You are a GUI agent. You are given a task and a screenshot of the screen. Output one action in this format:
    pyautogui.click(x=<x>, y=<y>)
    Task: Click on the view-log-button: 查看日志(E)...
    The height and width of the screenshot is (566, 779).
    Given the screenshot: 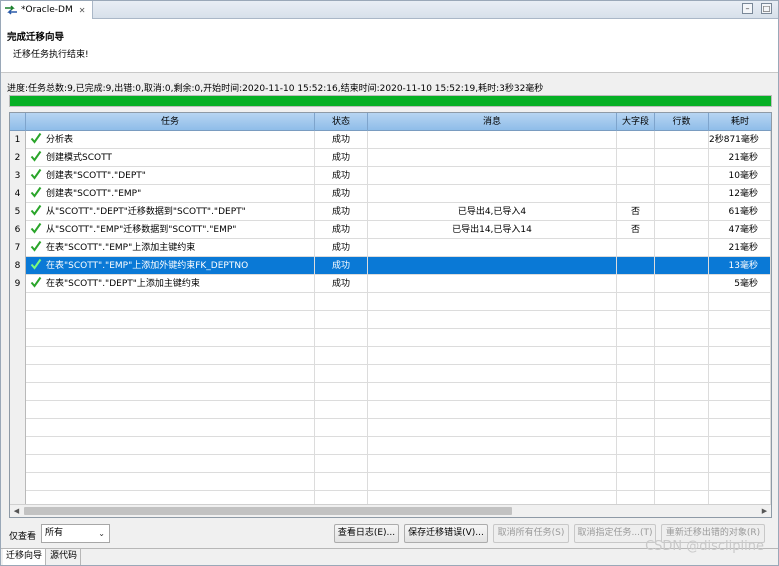 What is the action you would take?
    pyautogui.click(x=366, y=533)
    